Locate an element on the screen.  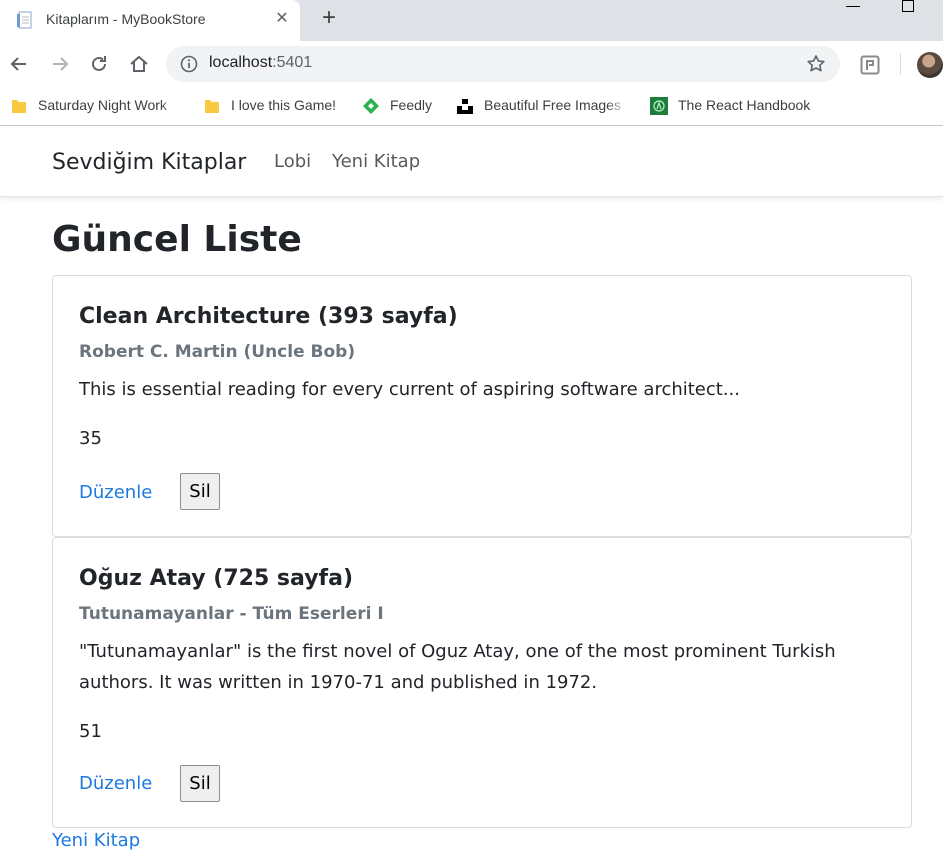
bookmark-item: Feedly is located at coordinates (402, 106).